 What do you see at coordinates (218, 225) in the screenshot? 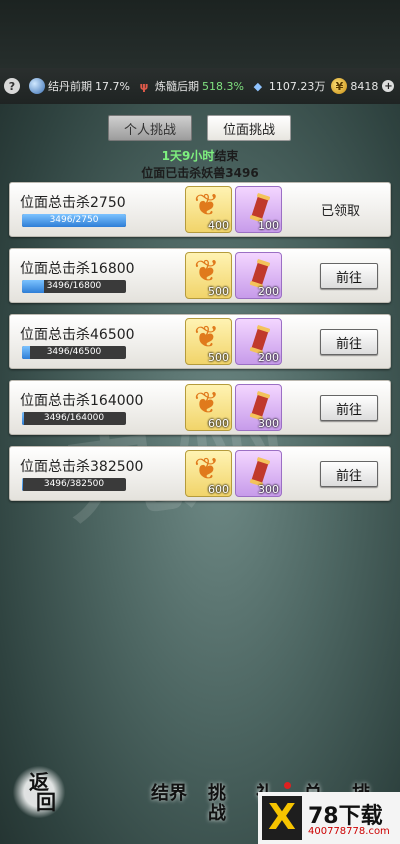
I see `reward-gold-amount: 400` at bounding box center [218, 225].